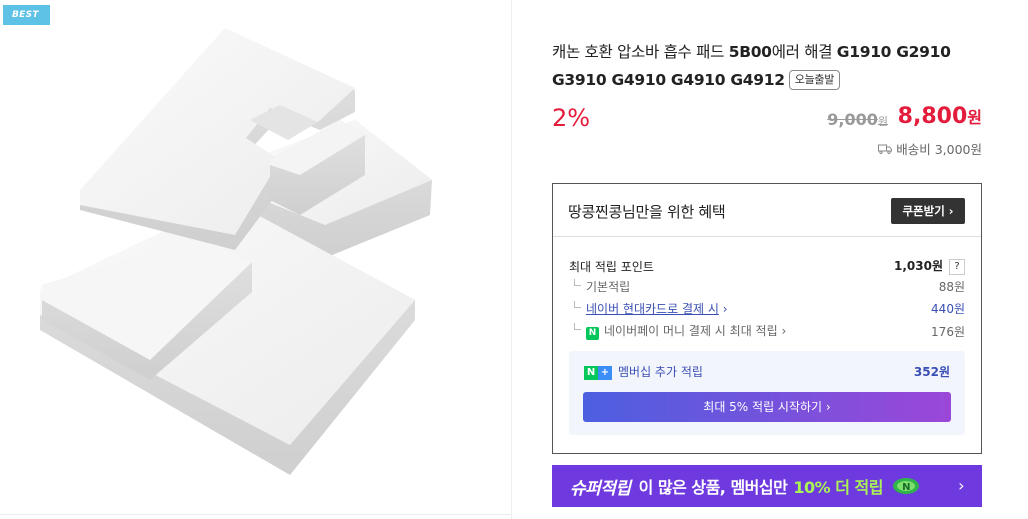 This screenshot has height=519, width=1028. I want to click on svg-text: N, so click(906, 487).